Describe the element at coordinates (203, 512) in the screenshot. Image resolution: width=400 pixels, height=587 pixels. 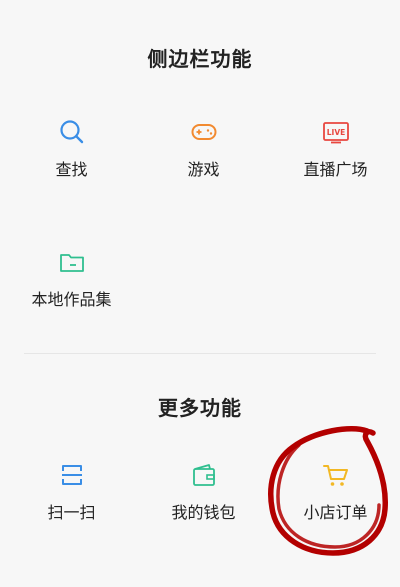
I see `feature-item-label: 我的钱包` at that location.